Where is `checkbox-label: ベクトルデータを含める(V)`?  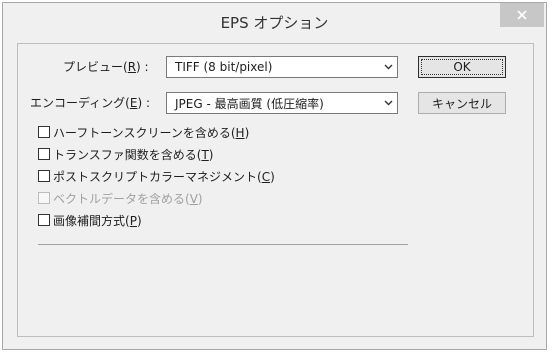 checkbox-label: ベクトルデータを含める(V) is located at coordinates (128, 198).